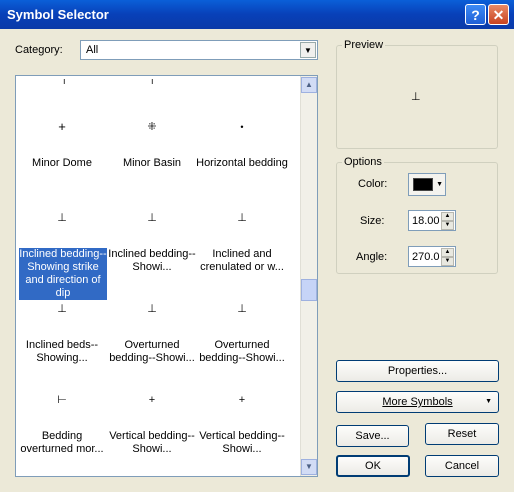  What do you see at coordinates (309, 85) in the screenshot?
I see `scroll-up-button: ▲` at bounding box center [309, 85].